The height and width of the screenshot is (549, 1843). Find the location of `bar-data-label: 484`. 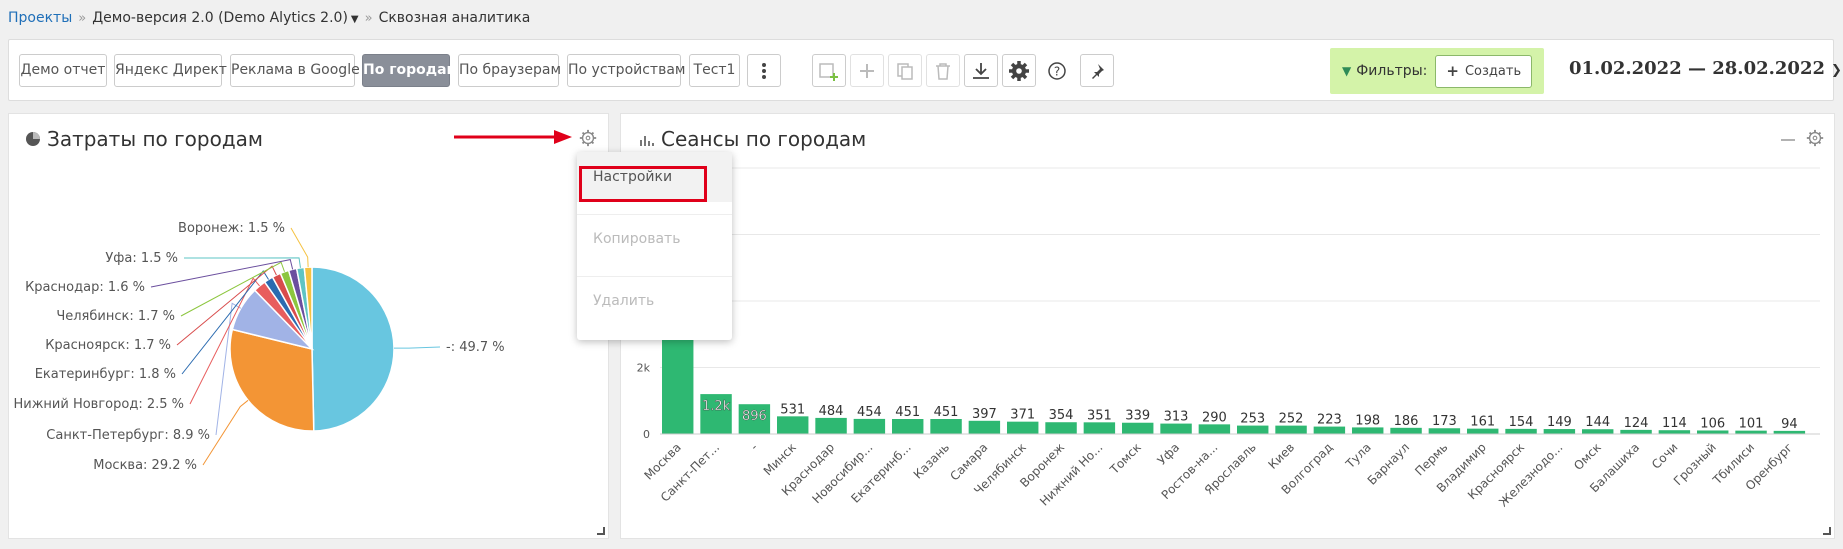

bar-data-label: 484 is located at coordinates (831, 411).